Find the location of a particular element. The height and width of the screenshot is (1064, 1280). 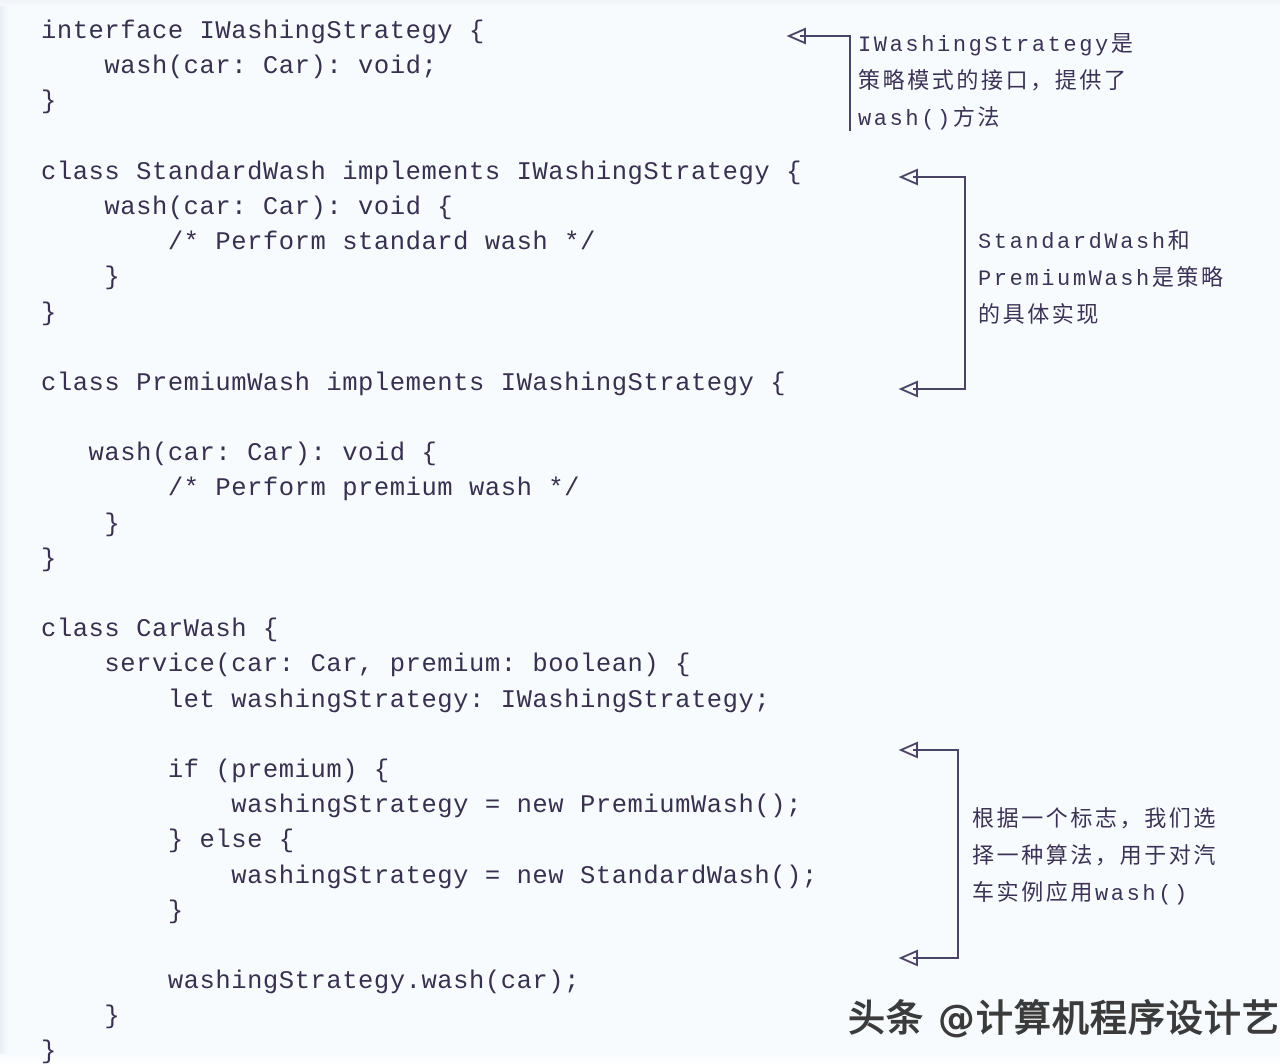

watermark: 头条 @计算机程序设计艺术 is located at coordinates (1064, 1018).